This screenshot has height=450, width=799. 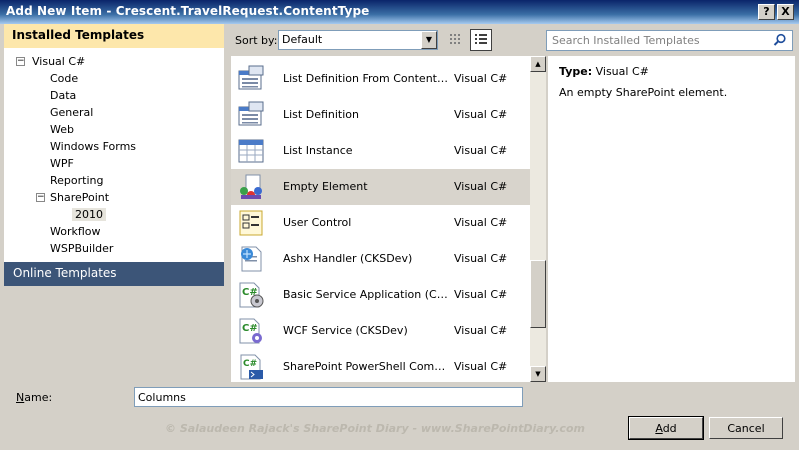 What do you see at coordinates (643, 92) in the screenshot?
I see `description-text: An empty SharePoint element.` at bounding box center [643, 92].